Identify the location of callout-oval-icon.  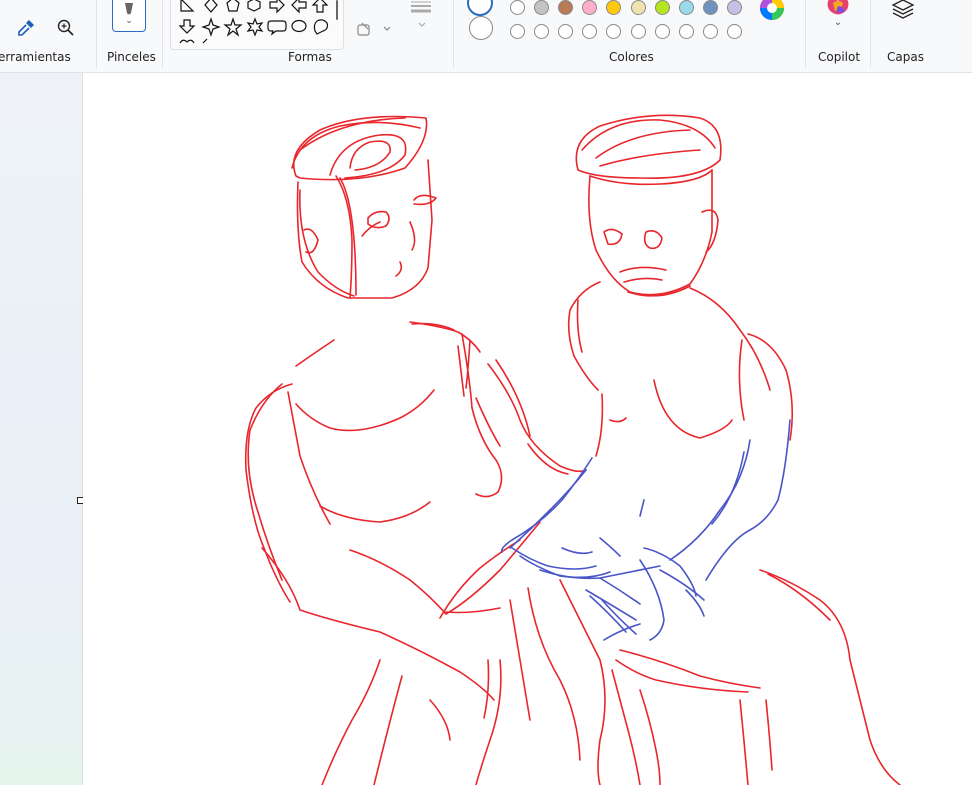
(299, 26).